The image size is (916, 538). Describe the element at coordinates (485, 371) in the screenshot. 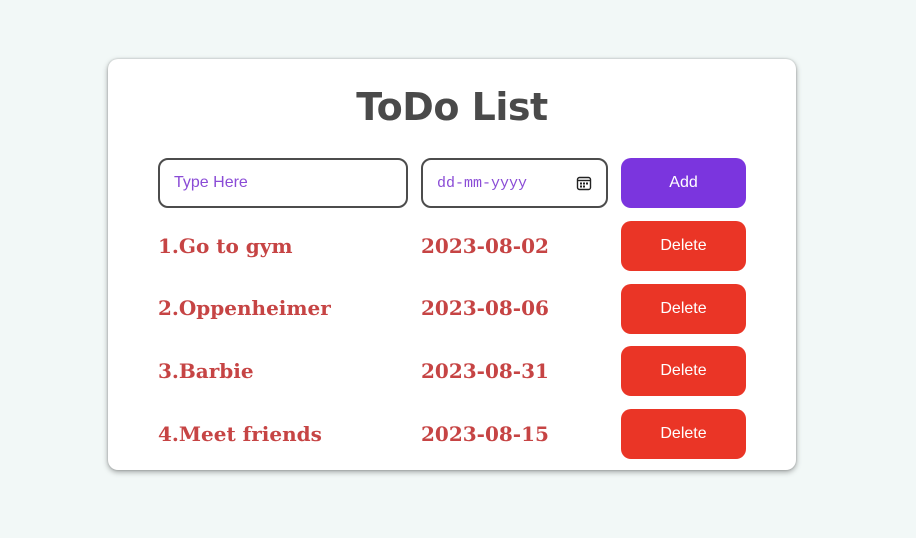

I see `todo-date: 2023-08-31` at that location.